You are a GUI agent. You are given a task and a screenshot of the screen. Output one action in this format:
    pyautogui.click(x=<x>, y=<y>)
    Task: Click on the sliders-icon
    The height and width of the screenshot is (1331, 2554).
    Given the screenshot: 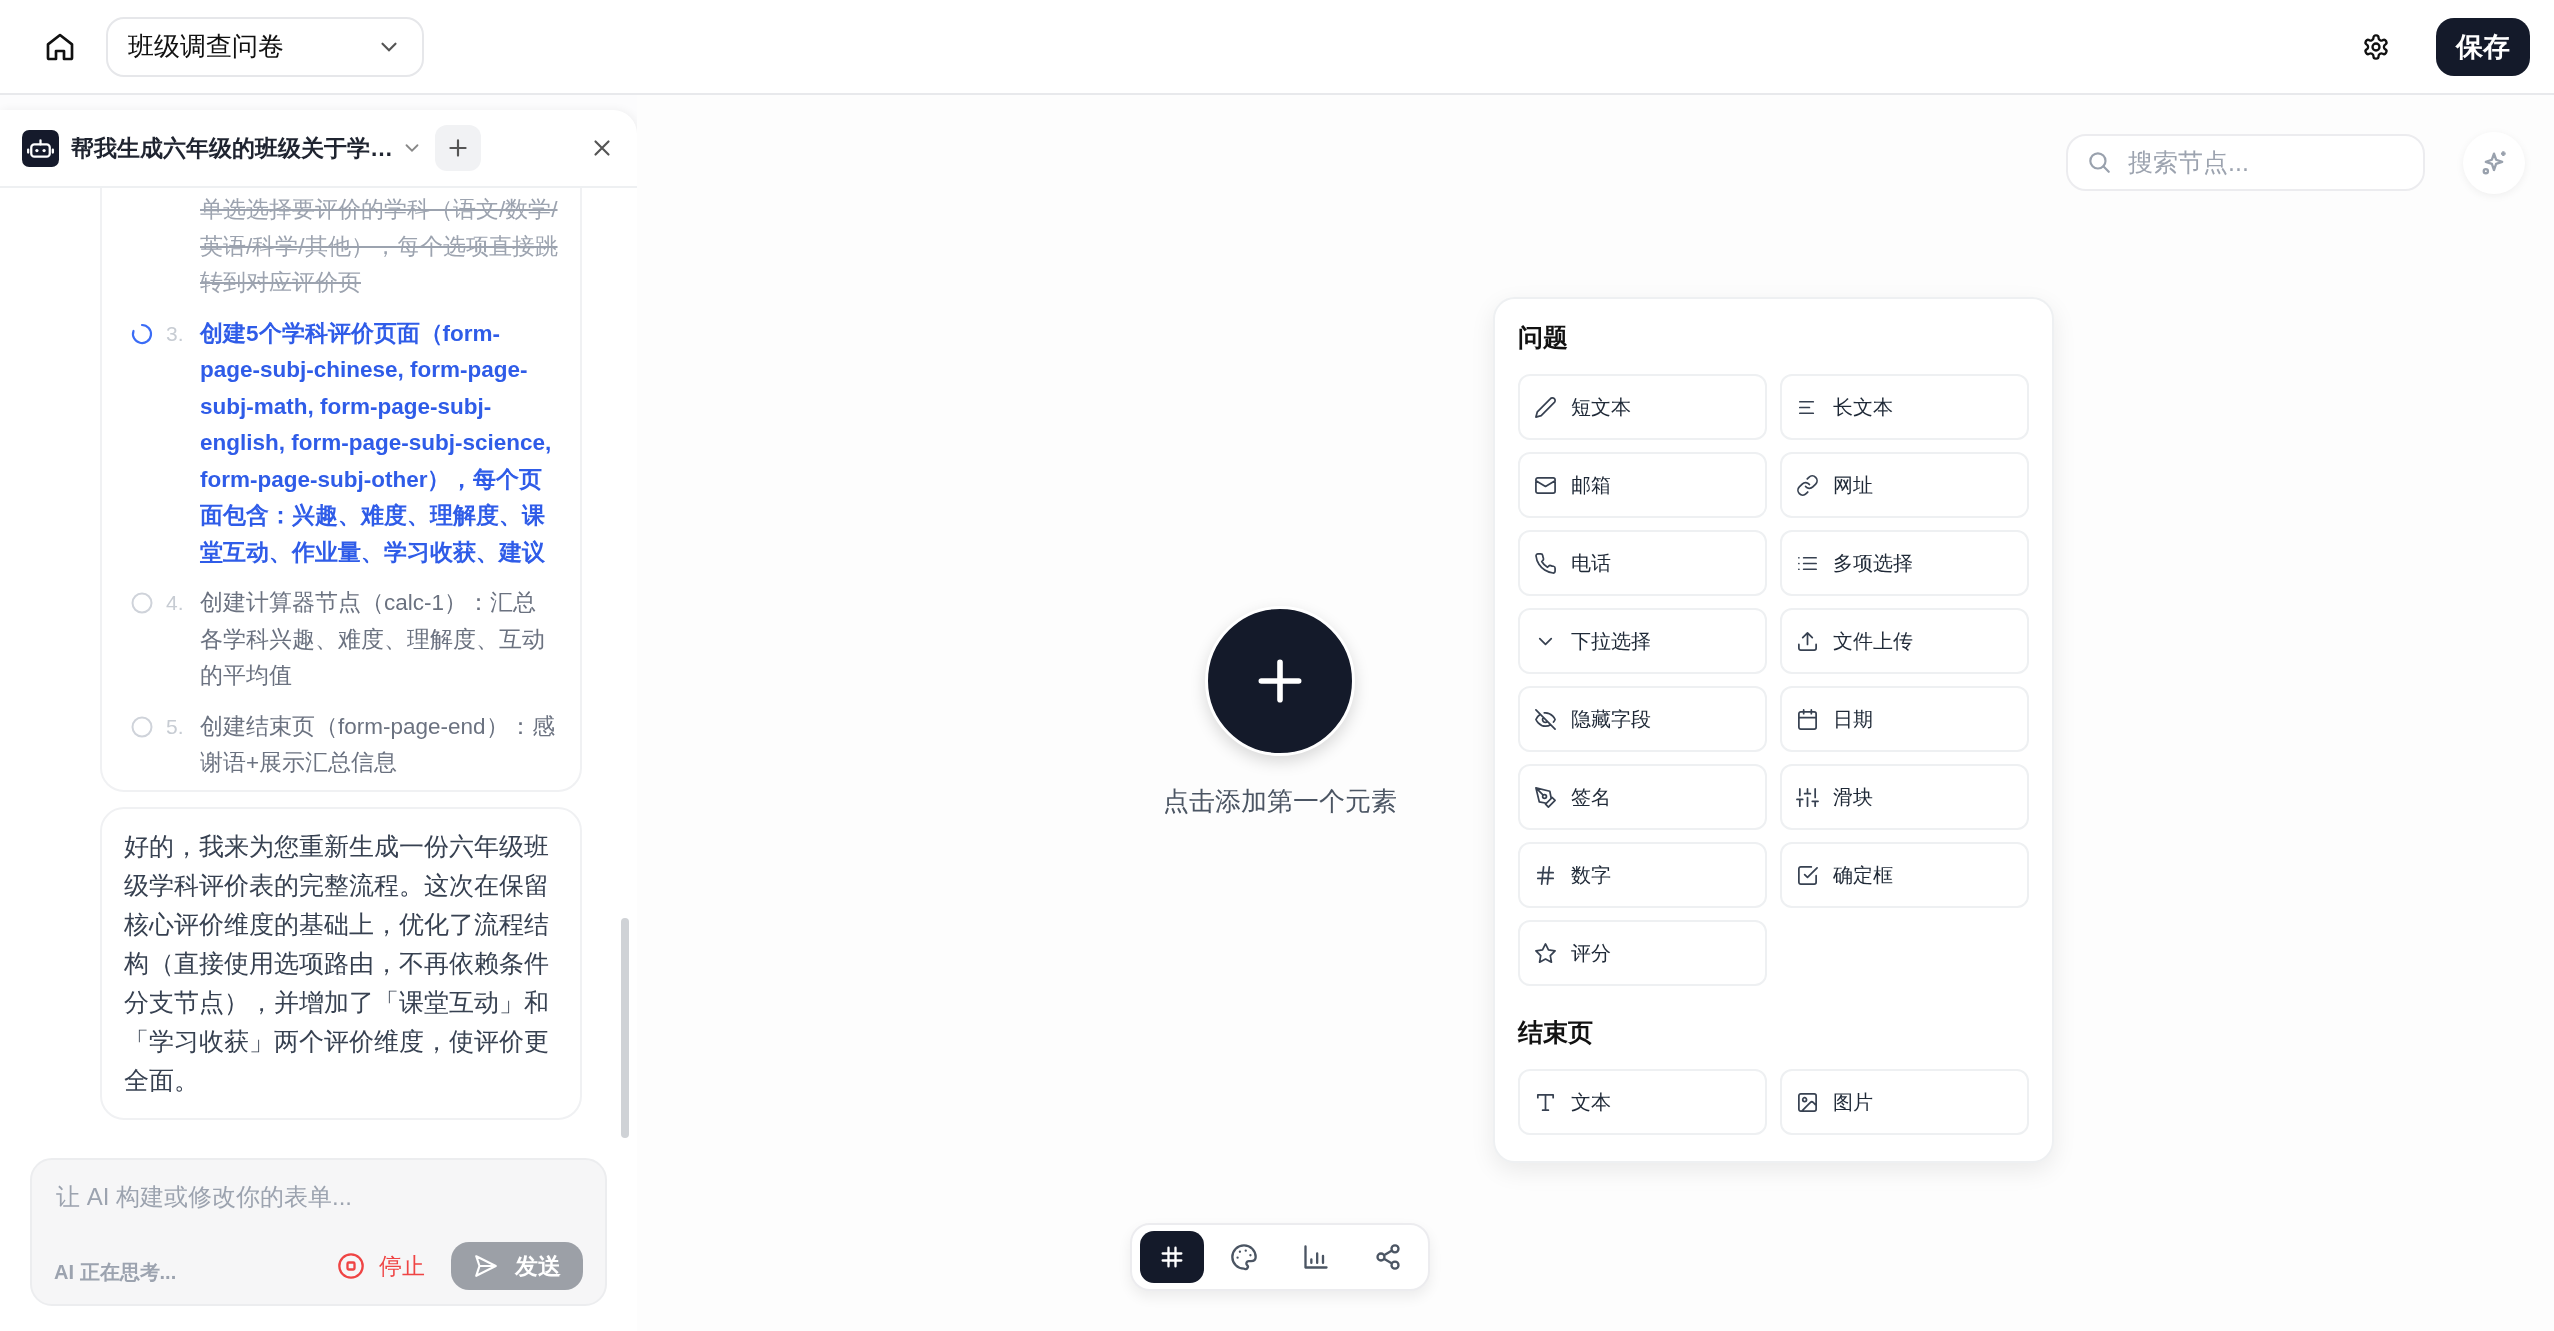 What is the action you would take?
    pyautogui.click(x=1807, y=797)
    